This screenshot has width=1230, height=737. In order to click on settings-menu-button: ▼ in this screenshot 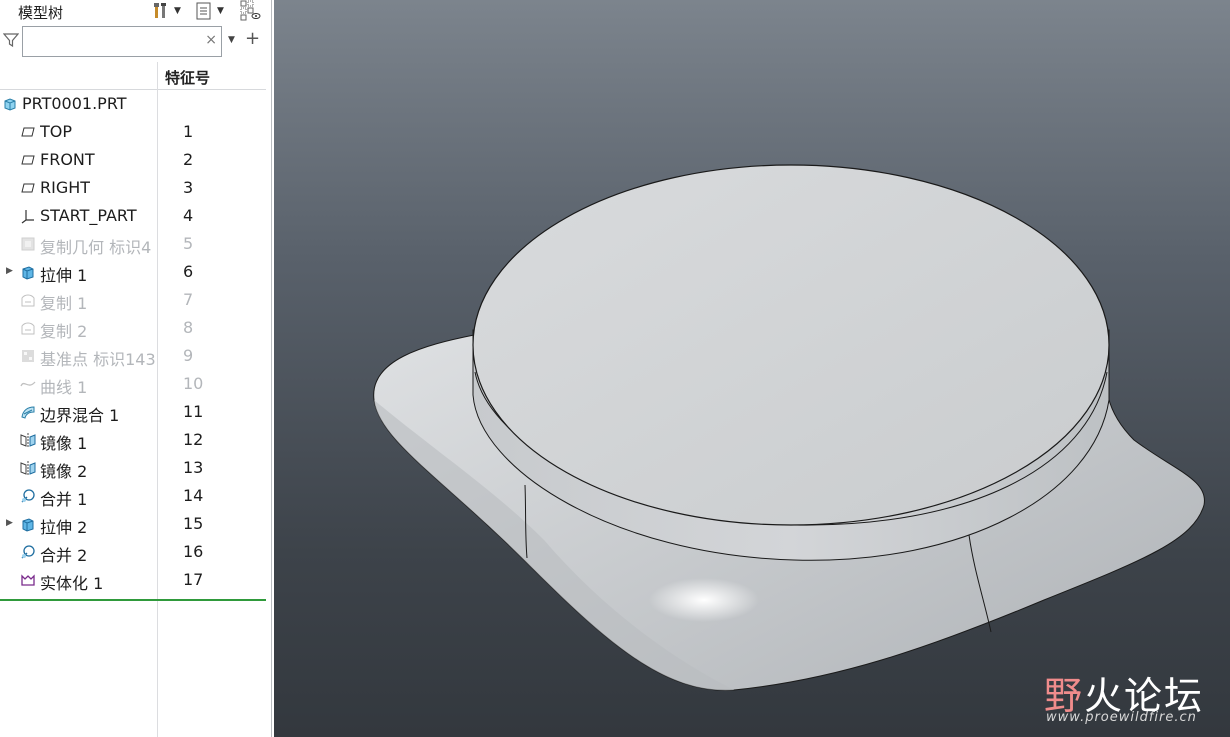, I will do `click(166, 11)`.